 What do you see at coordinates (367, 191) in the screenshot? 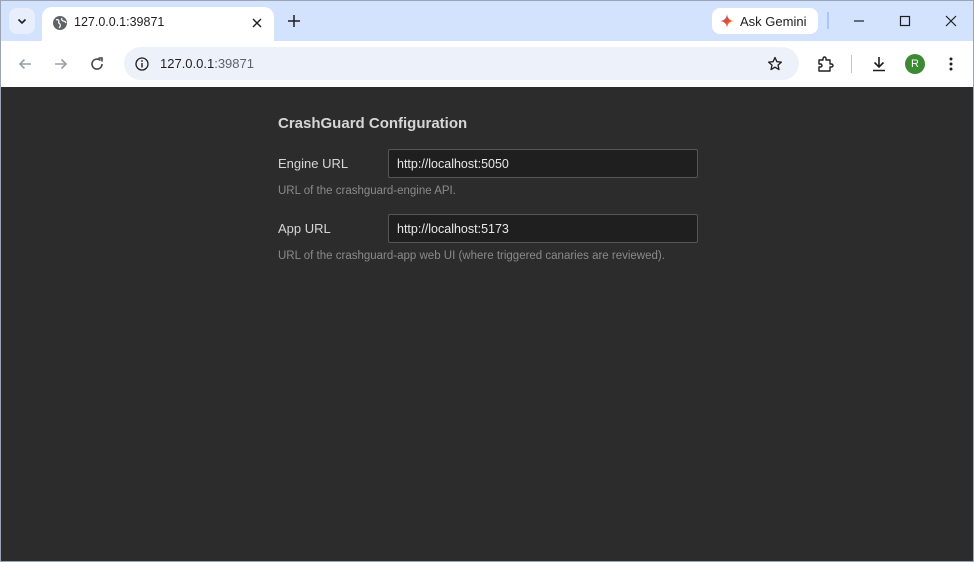
I see `engine-url-help: URL of the crashguard-engine API.` at bounding box center [367, 191].